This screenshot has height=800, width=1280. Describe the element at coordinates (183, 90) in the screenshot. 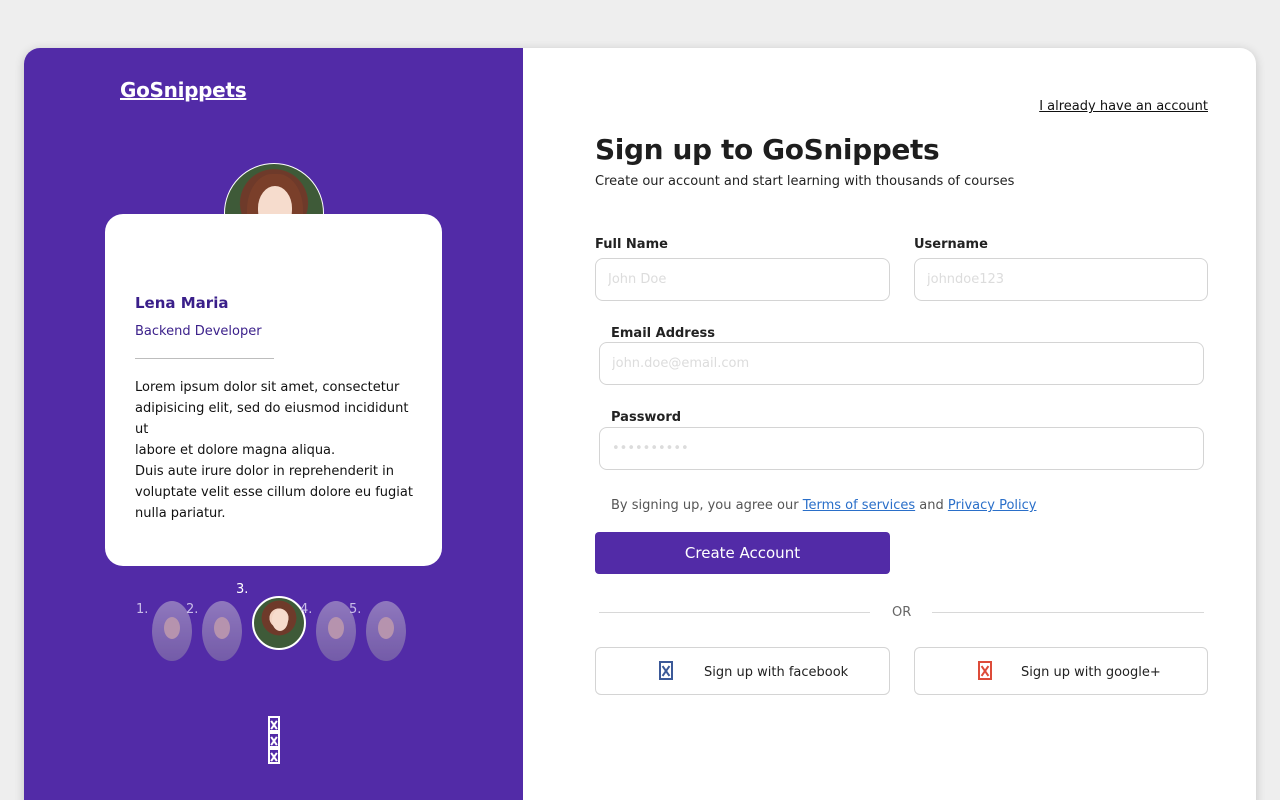

I see `brand-logo-link: GoSnippets` at that location.